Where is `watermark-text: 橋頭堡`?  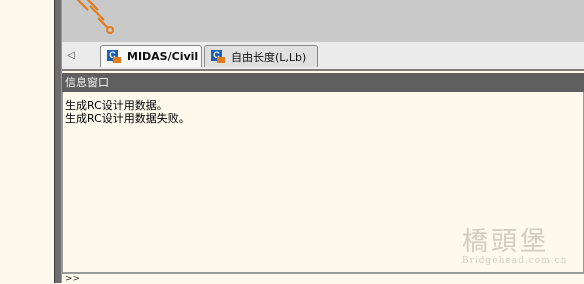
watermark-text: 橋頭堡 is located at coordinates (506, 242).